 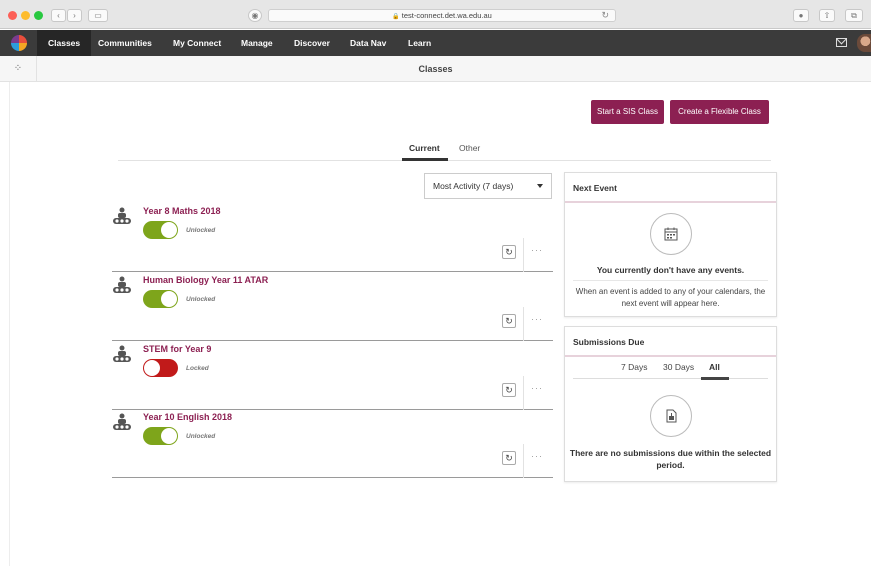 I want to click on nav-learn: Learn, so click(x=419, y=43).